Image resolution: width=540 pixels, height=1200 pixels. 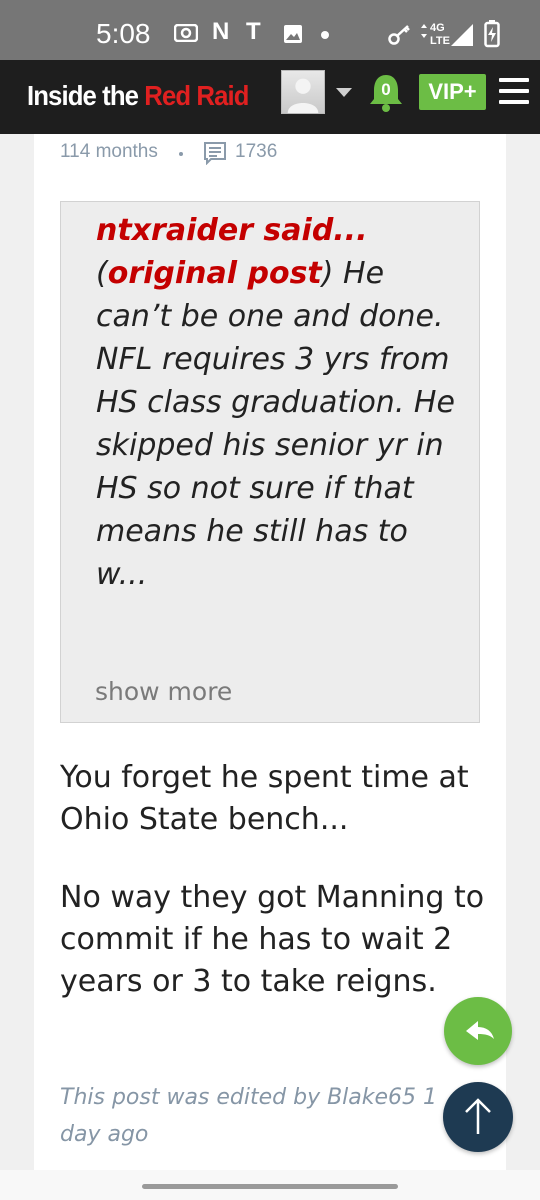 What do you see at coordinates (437, 28) in the screenshot?
I see `svg-text: 4G` at bounding box center [437, 28].